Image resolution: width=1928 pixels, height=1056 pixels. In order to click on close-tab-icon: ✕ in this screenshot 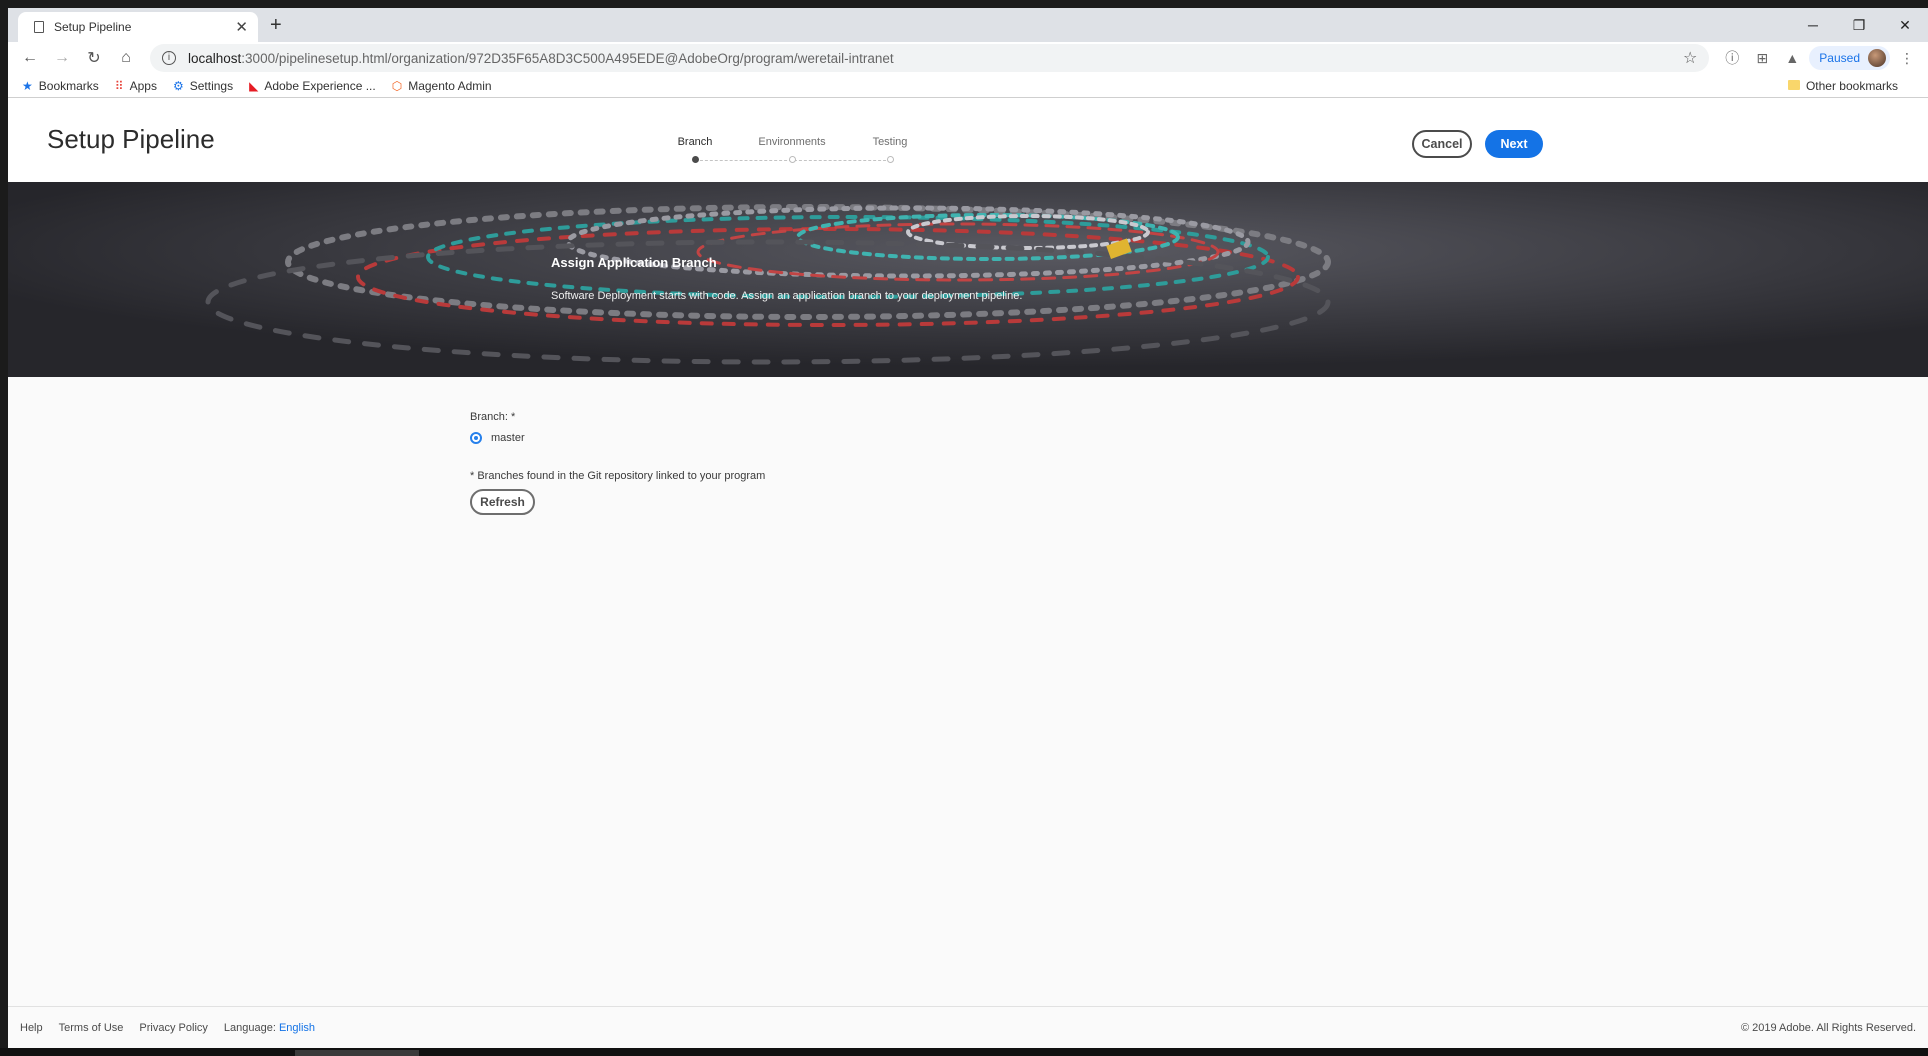, I will do `click(241, 27)`.